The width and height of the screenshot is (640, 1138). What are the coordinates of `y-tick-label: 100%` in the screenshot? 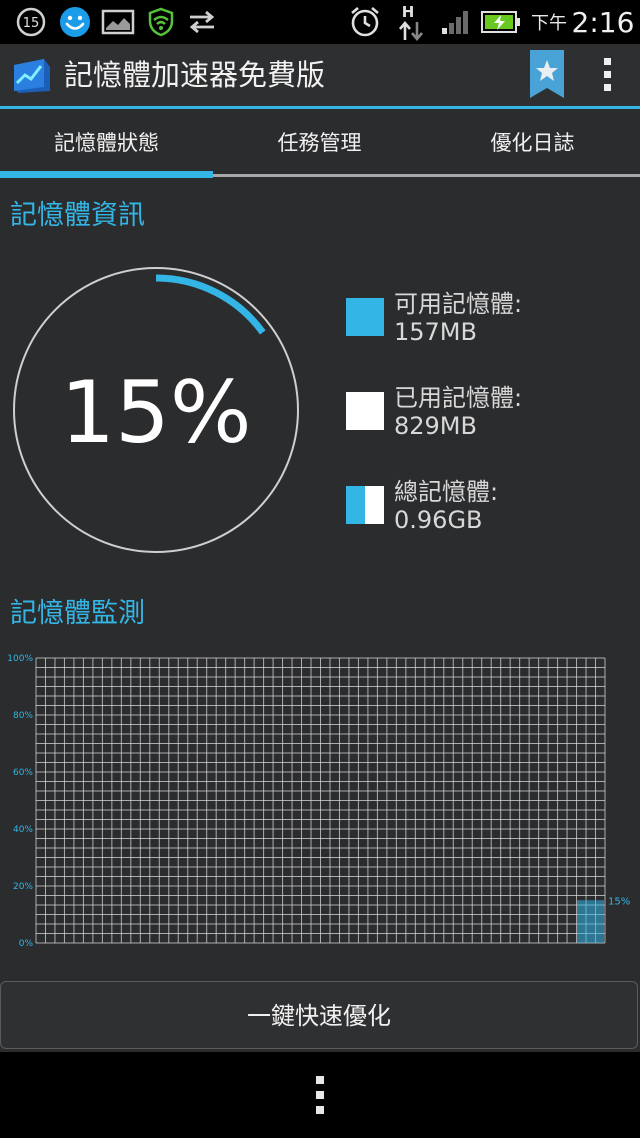 It's located at (20, 659).